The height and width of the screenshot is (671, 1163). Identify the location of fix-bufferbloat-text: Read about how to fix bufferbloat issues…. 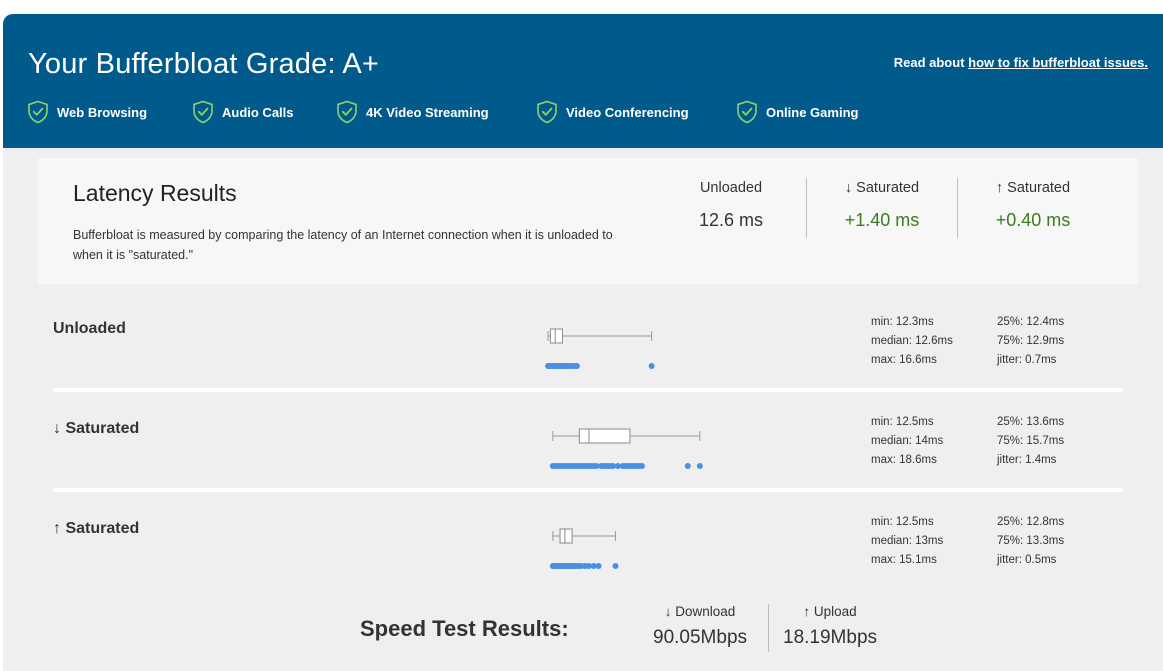
(1021, 62).